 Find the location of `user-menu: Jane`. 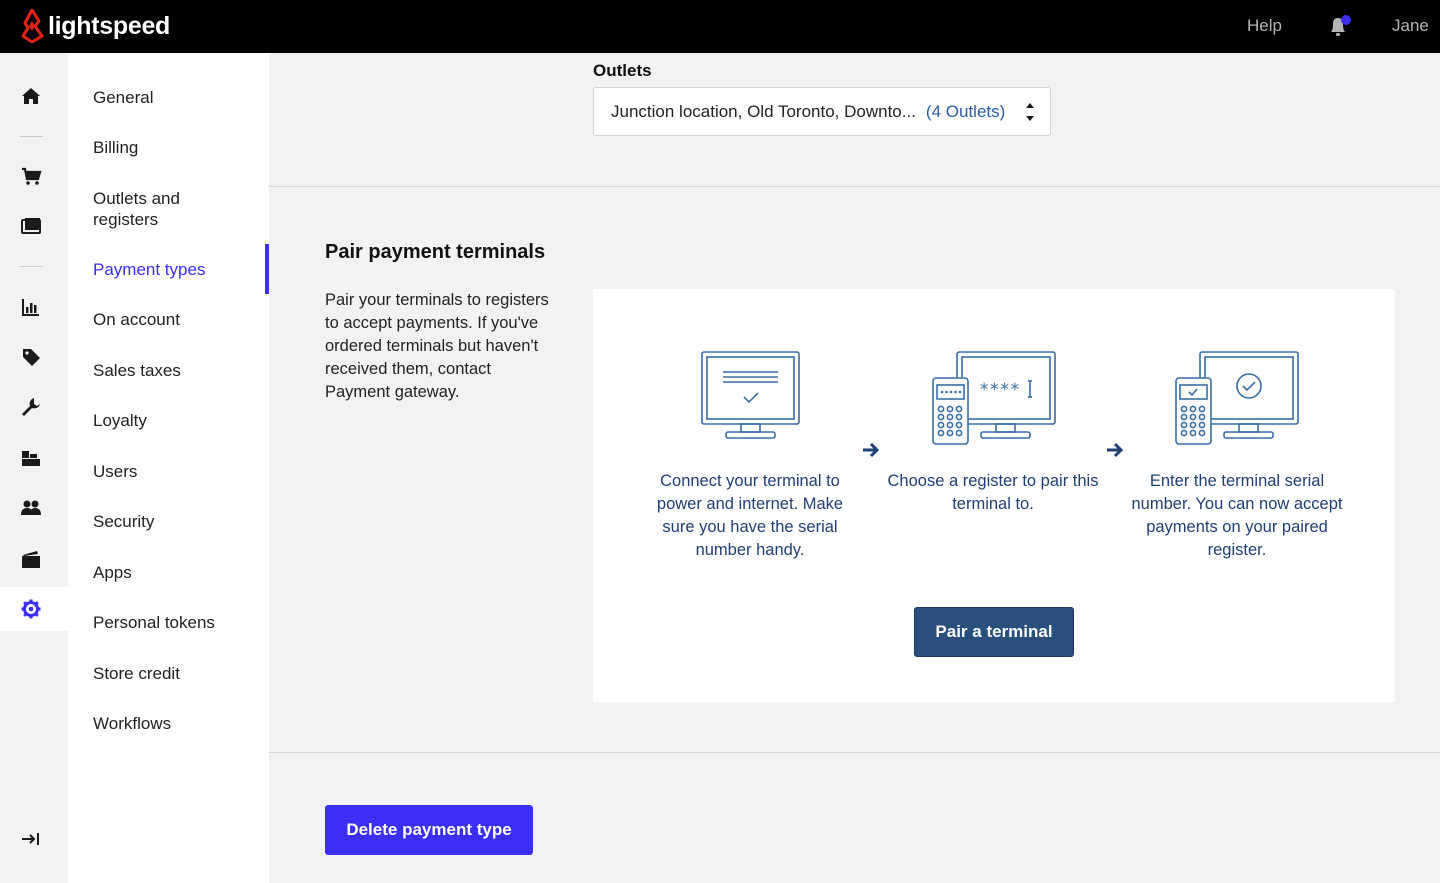

user-menu: Jane is located at coordinates (1410, 26).